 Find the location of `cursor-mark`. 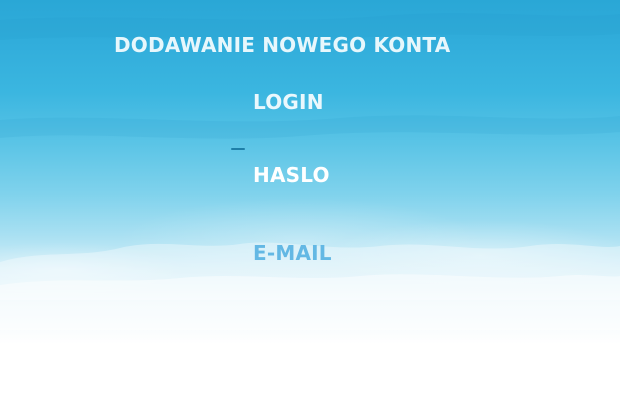

cursor-mark is located at coordinates (238, 149).